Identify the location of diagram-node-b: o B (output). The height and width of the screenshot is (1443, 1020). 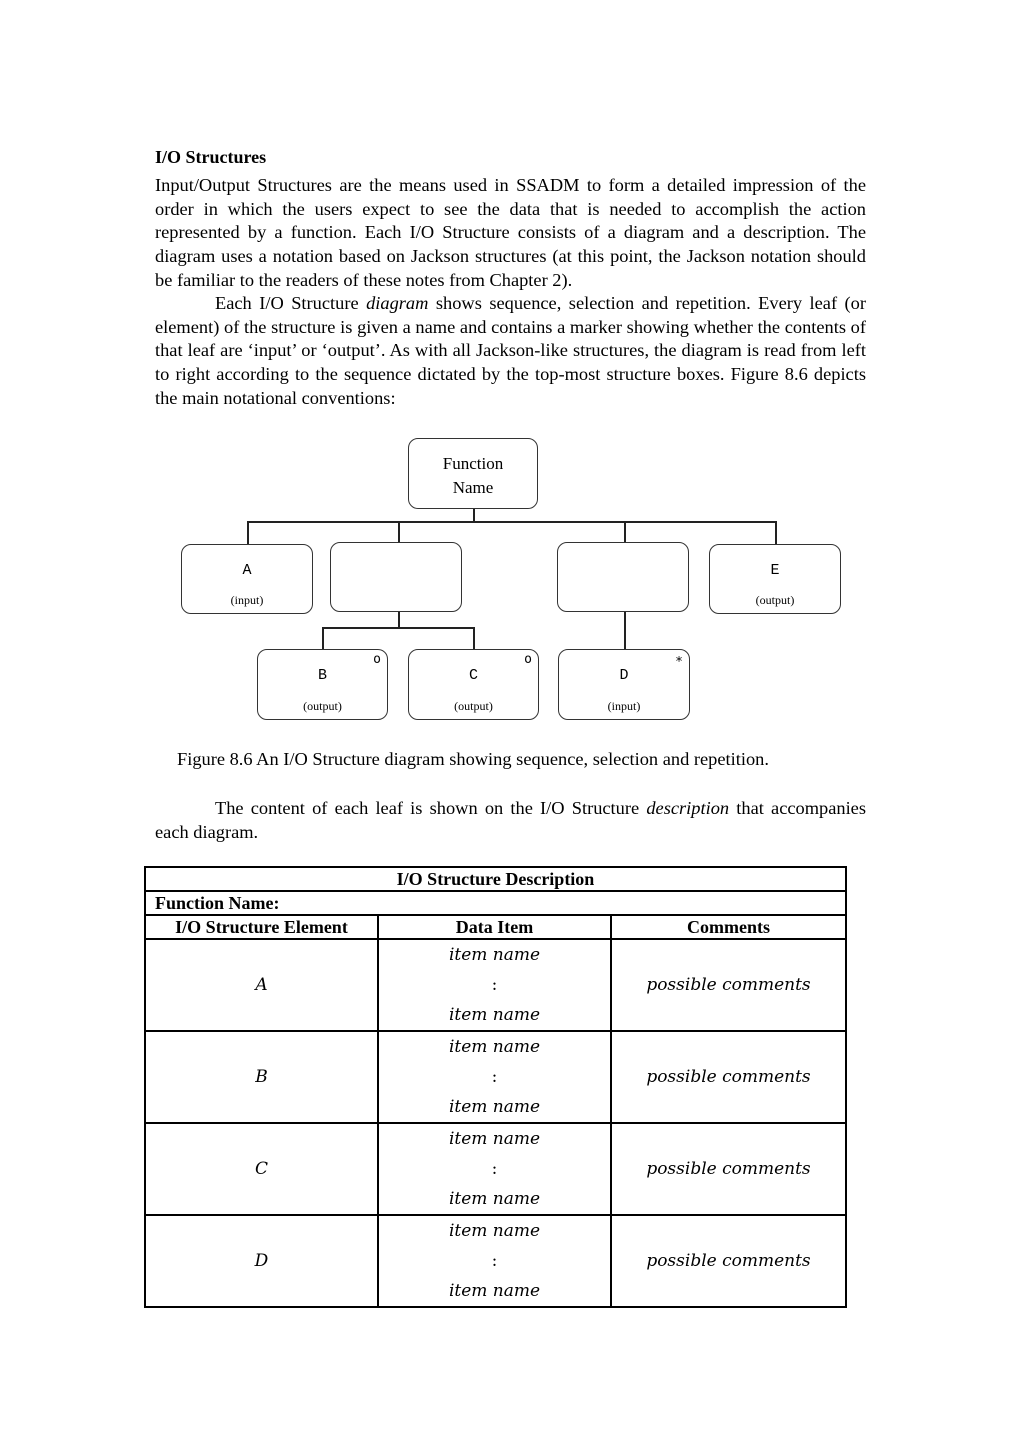
(322, 684).